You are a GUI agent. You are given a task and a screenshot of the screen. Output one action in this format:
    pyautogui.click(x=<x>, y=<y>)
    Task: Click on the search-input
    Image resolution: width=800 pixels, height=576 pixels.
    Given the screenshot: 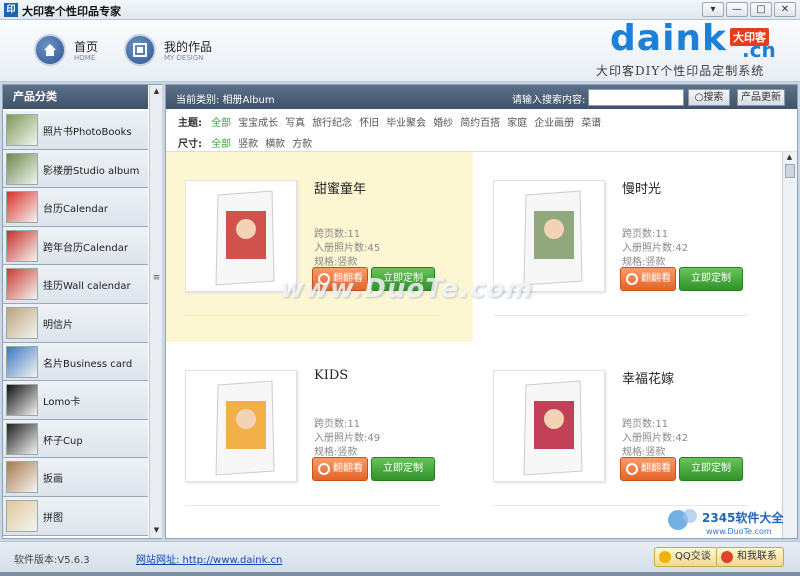 What is the action you would take?
    pyautogui.click(x=636, y=97)
    